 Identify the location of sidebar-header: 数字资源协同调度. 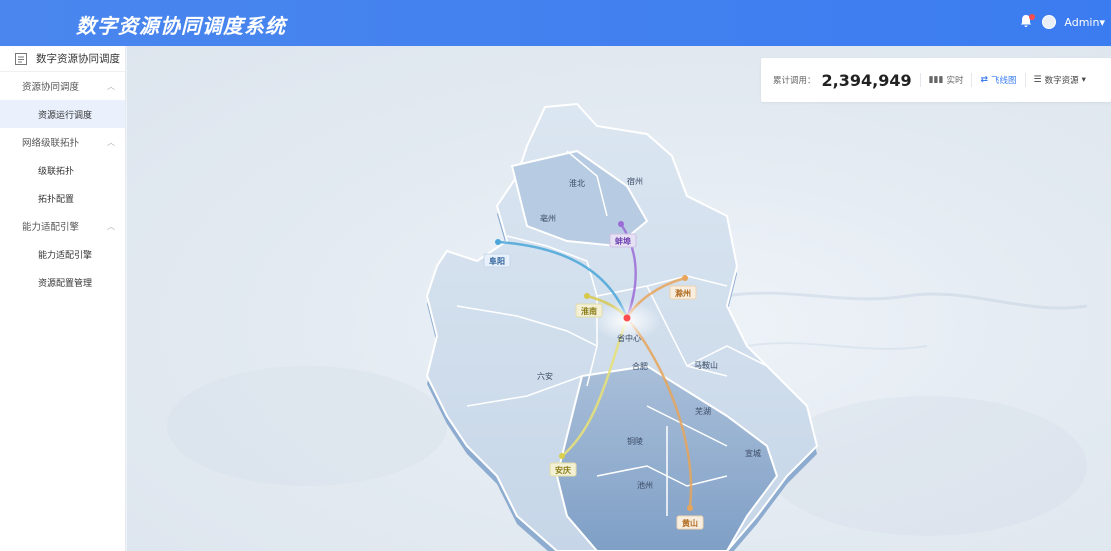
(62, 59).